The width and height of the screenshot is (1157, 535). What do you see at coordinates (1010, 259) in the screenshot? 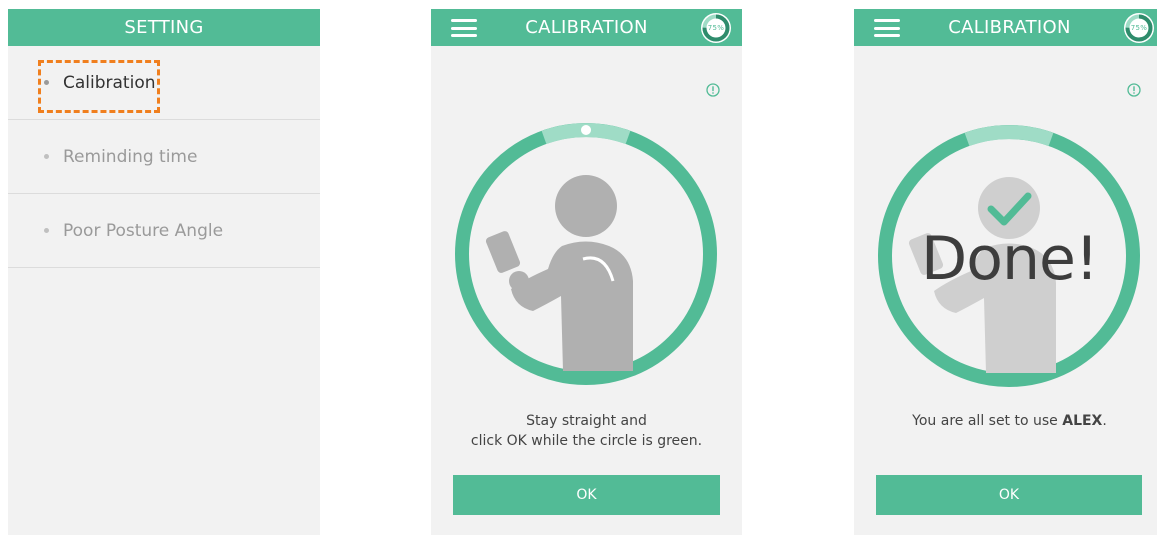
I see `done-label: Done!` at bounding box center [1010, 259].